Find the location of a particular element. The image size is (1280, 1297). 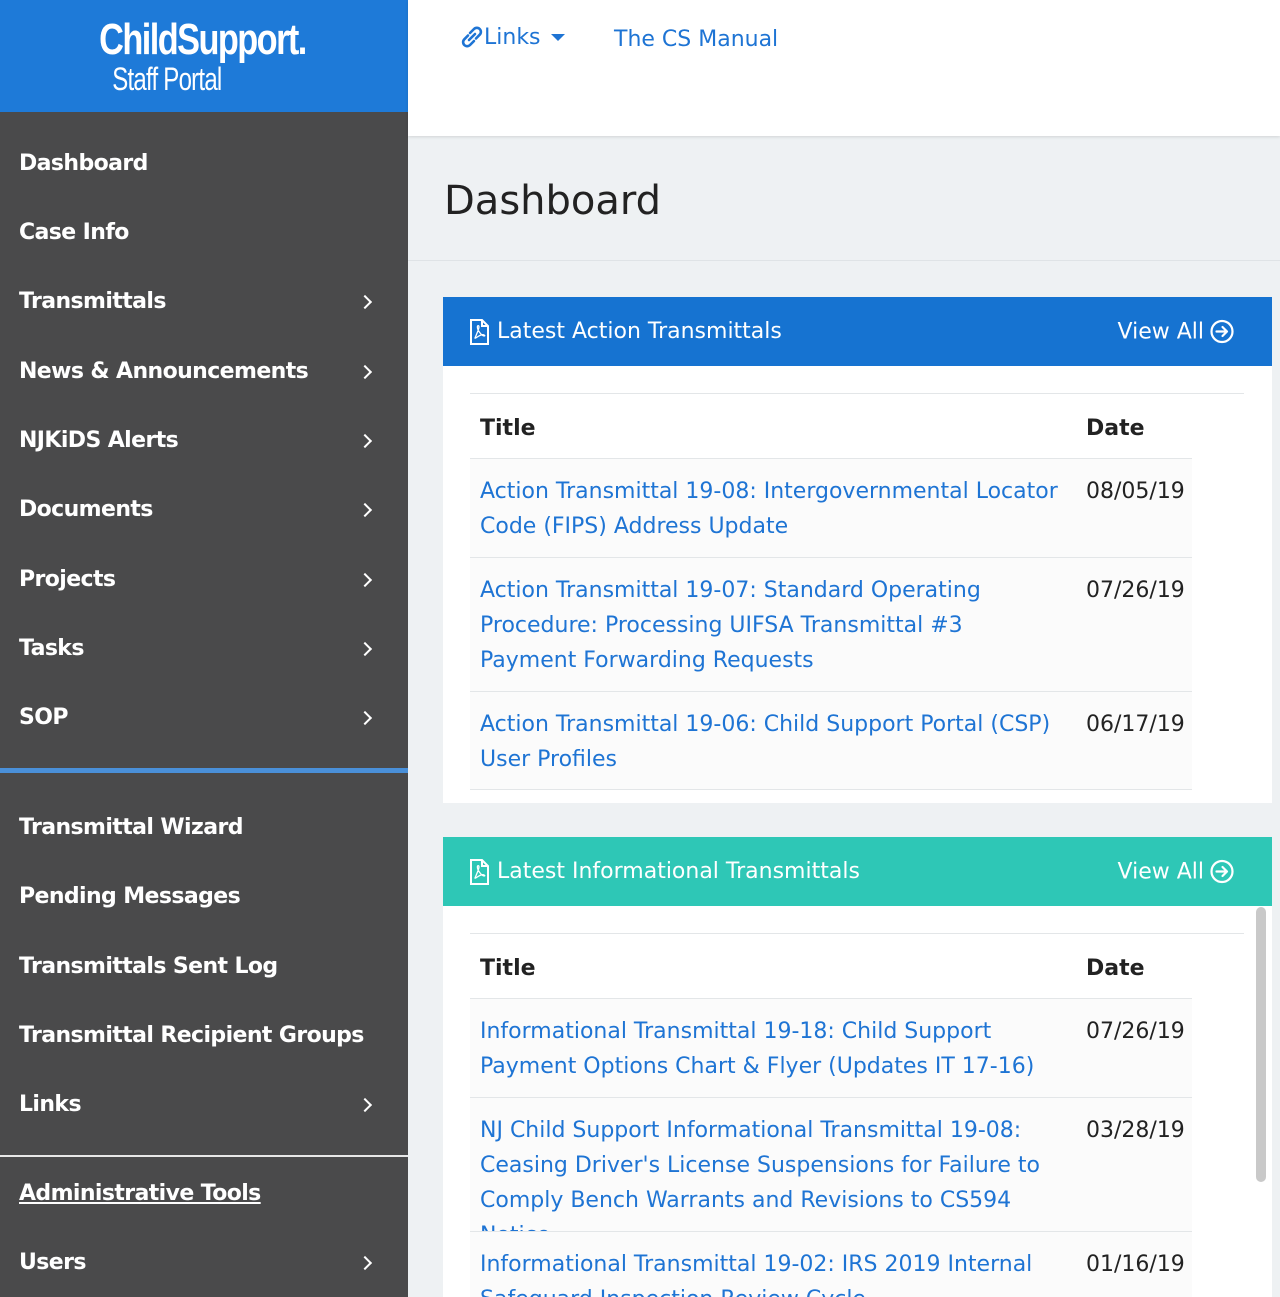

transmittal-date: 08/05/19 is located at coordinates (1135, 491).